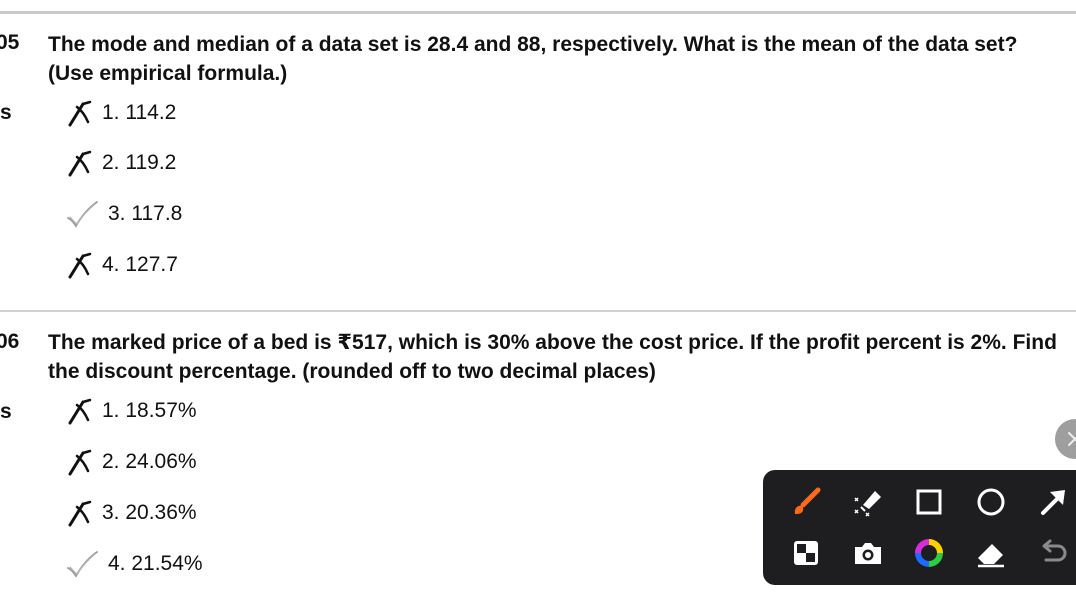 This screenshot has height=604, width=1076. I want to click on undo-icon, so click(1053, 553).